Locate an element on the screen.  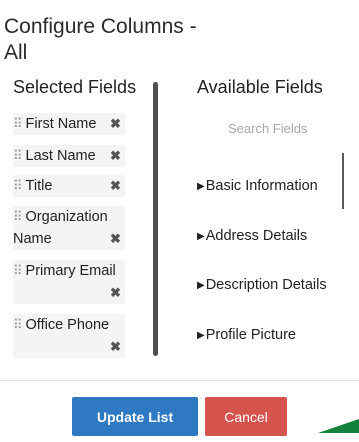
selected-fields-scrollbar is located at coordinates (155, 219).